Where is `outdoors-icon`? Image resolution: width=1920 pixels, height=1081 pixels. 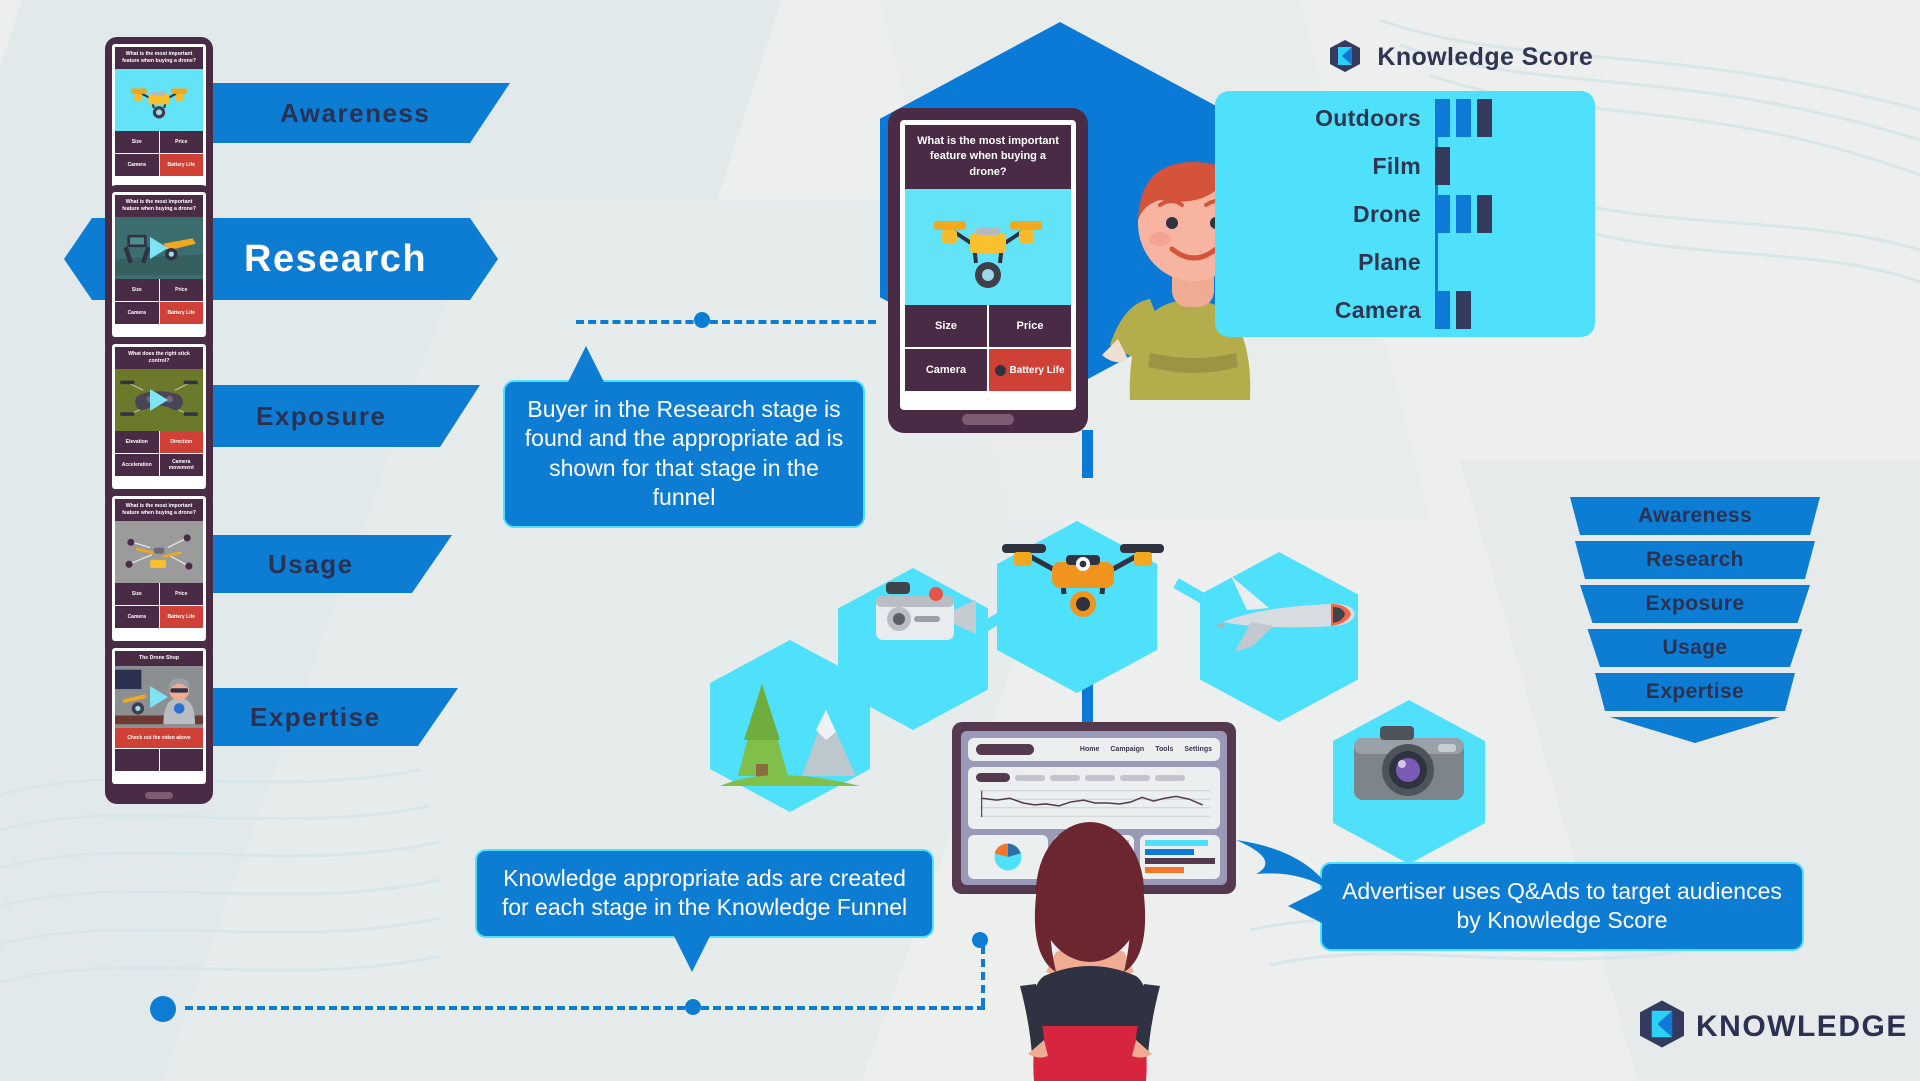 outdoors-icon is located at coordinates (790, 735).